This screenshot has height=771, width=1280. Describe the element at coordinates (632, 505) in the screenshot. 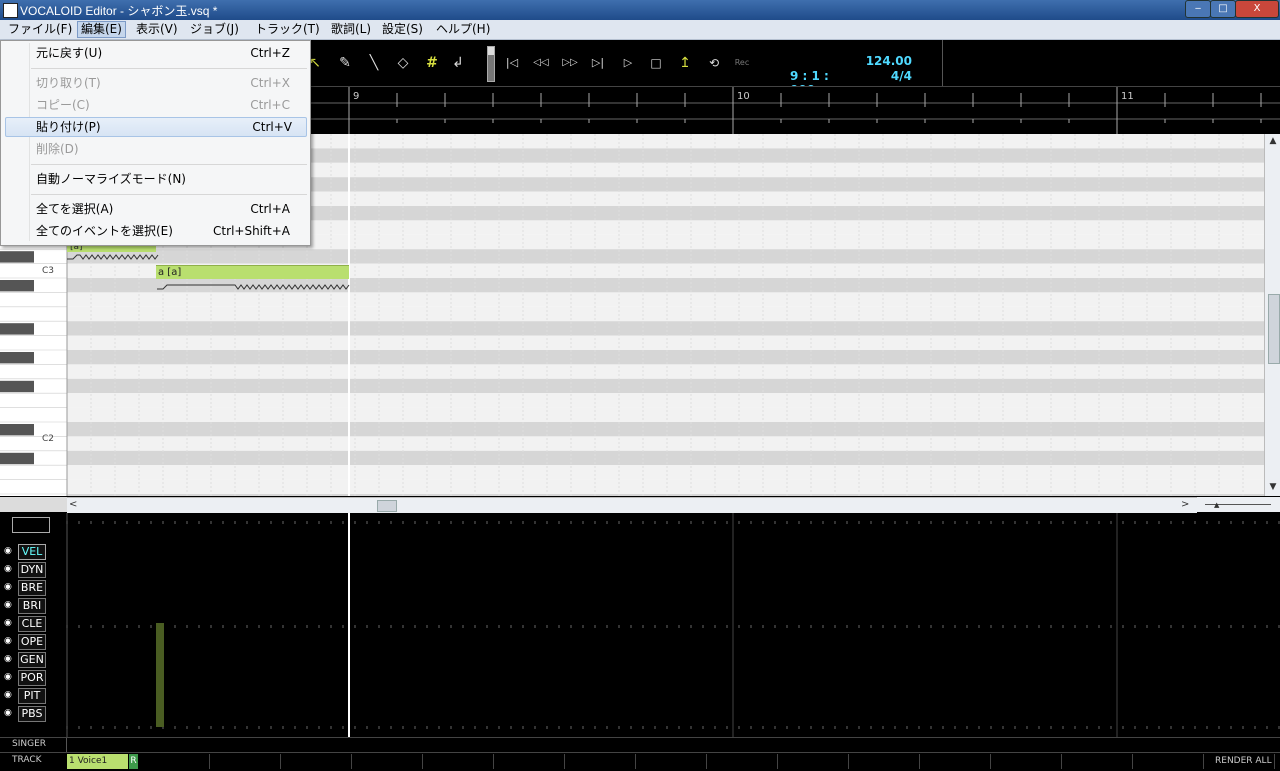

I see `horizontal-scrollbar: < >` at that location.